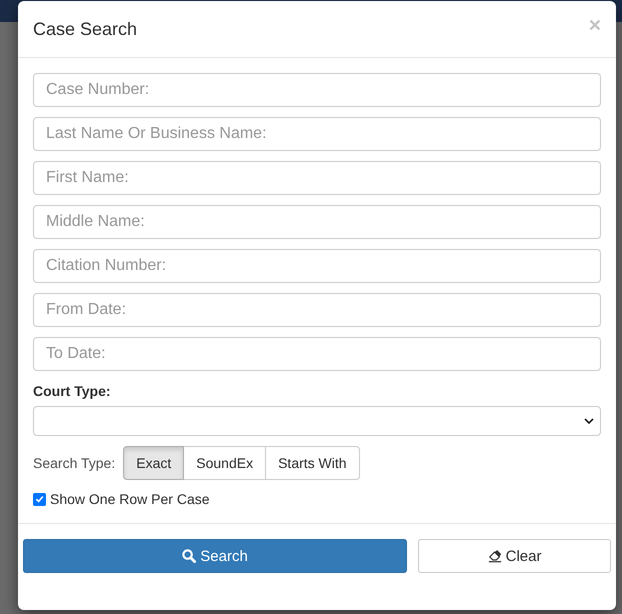 The image size is (622, 614). Describe the element at coordinates (317, 178) in the screenshot. I see `text-field: First Name:` at that location.